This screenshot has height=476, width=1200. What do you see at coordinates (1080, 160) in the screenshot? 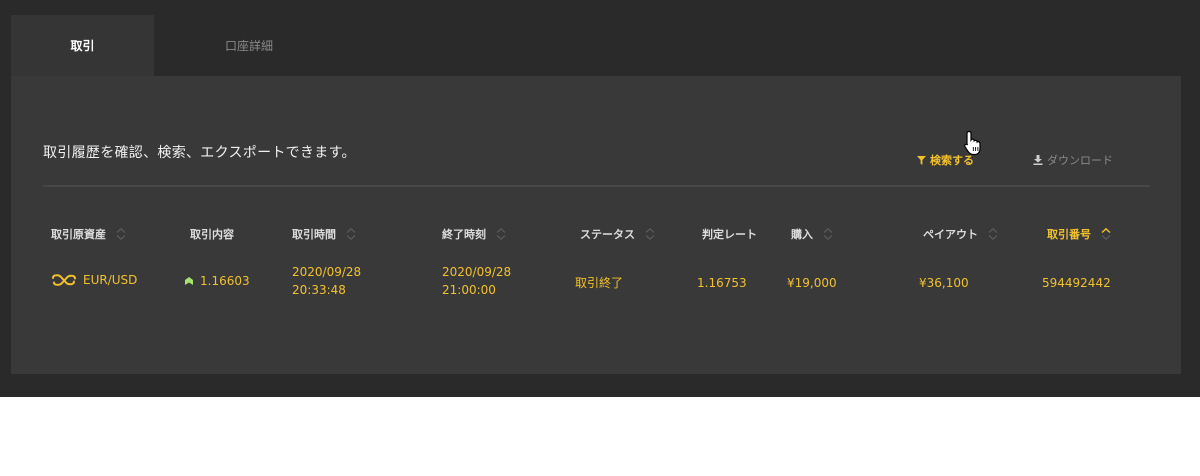
I see `download-button-label: ダウンロード` at bounding box center [1080, 160].